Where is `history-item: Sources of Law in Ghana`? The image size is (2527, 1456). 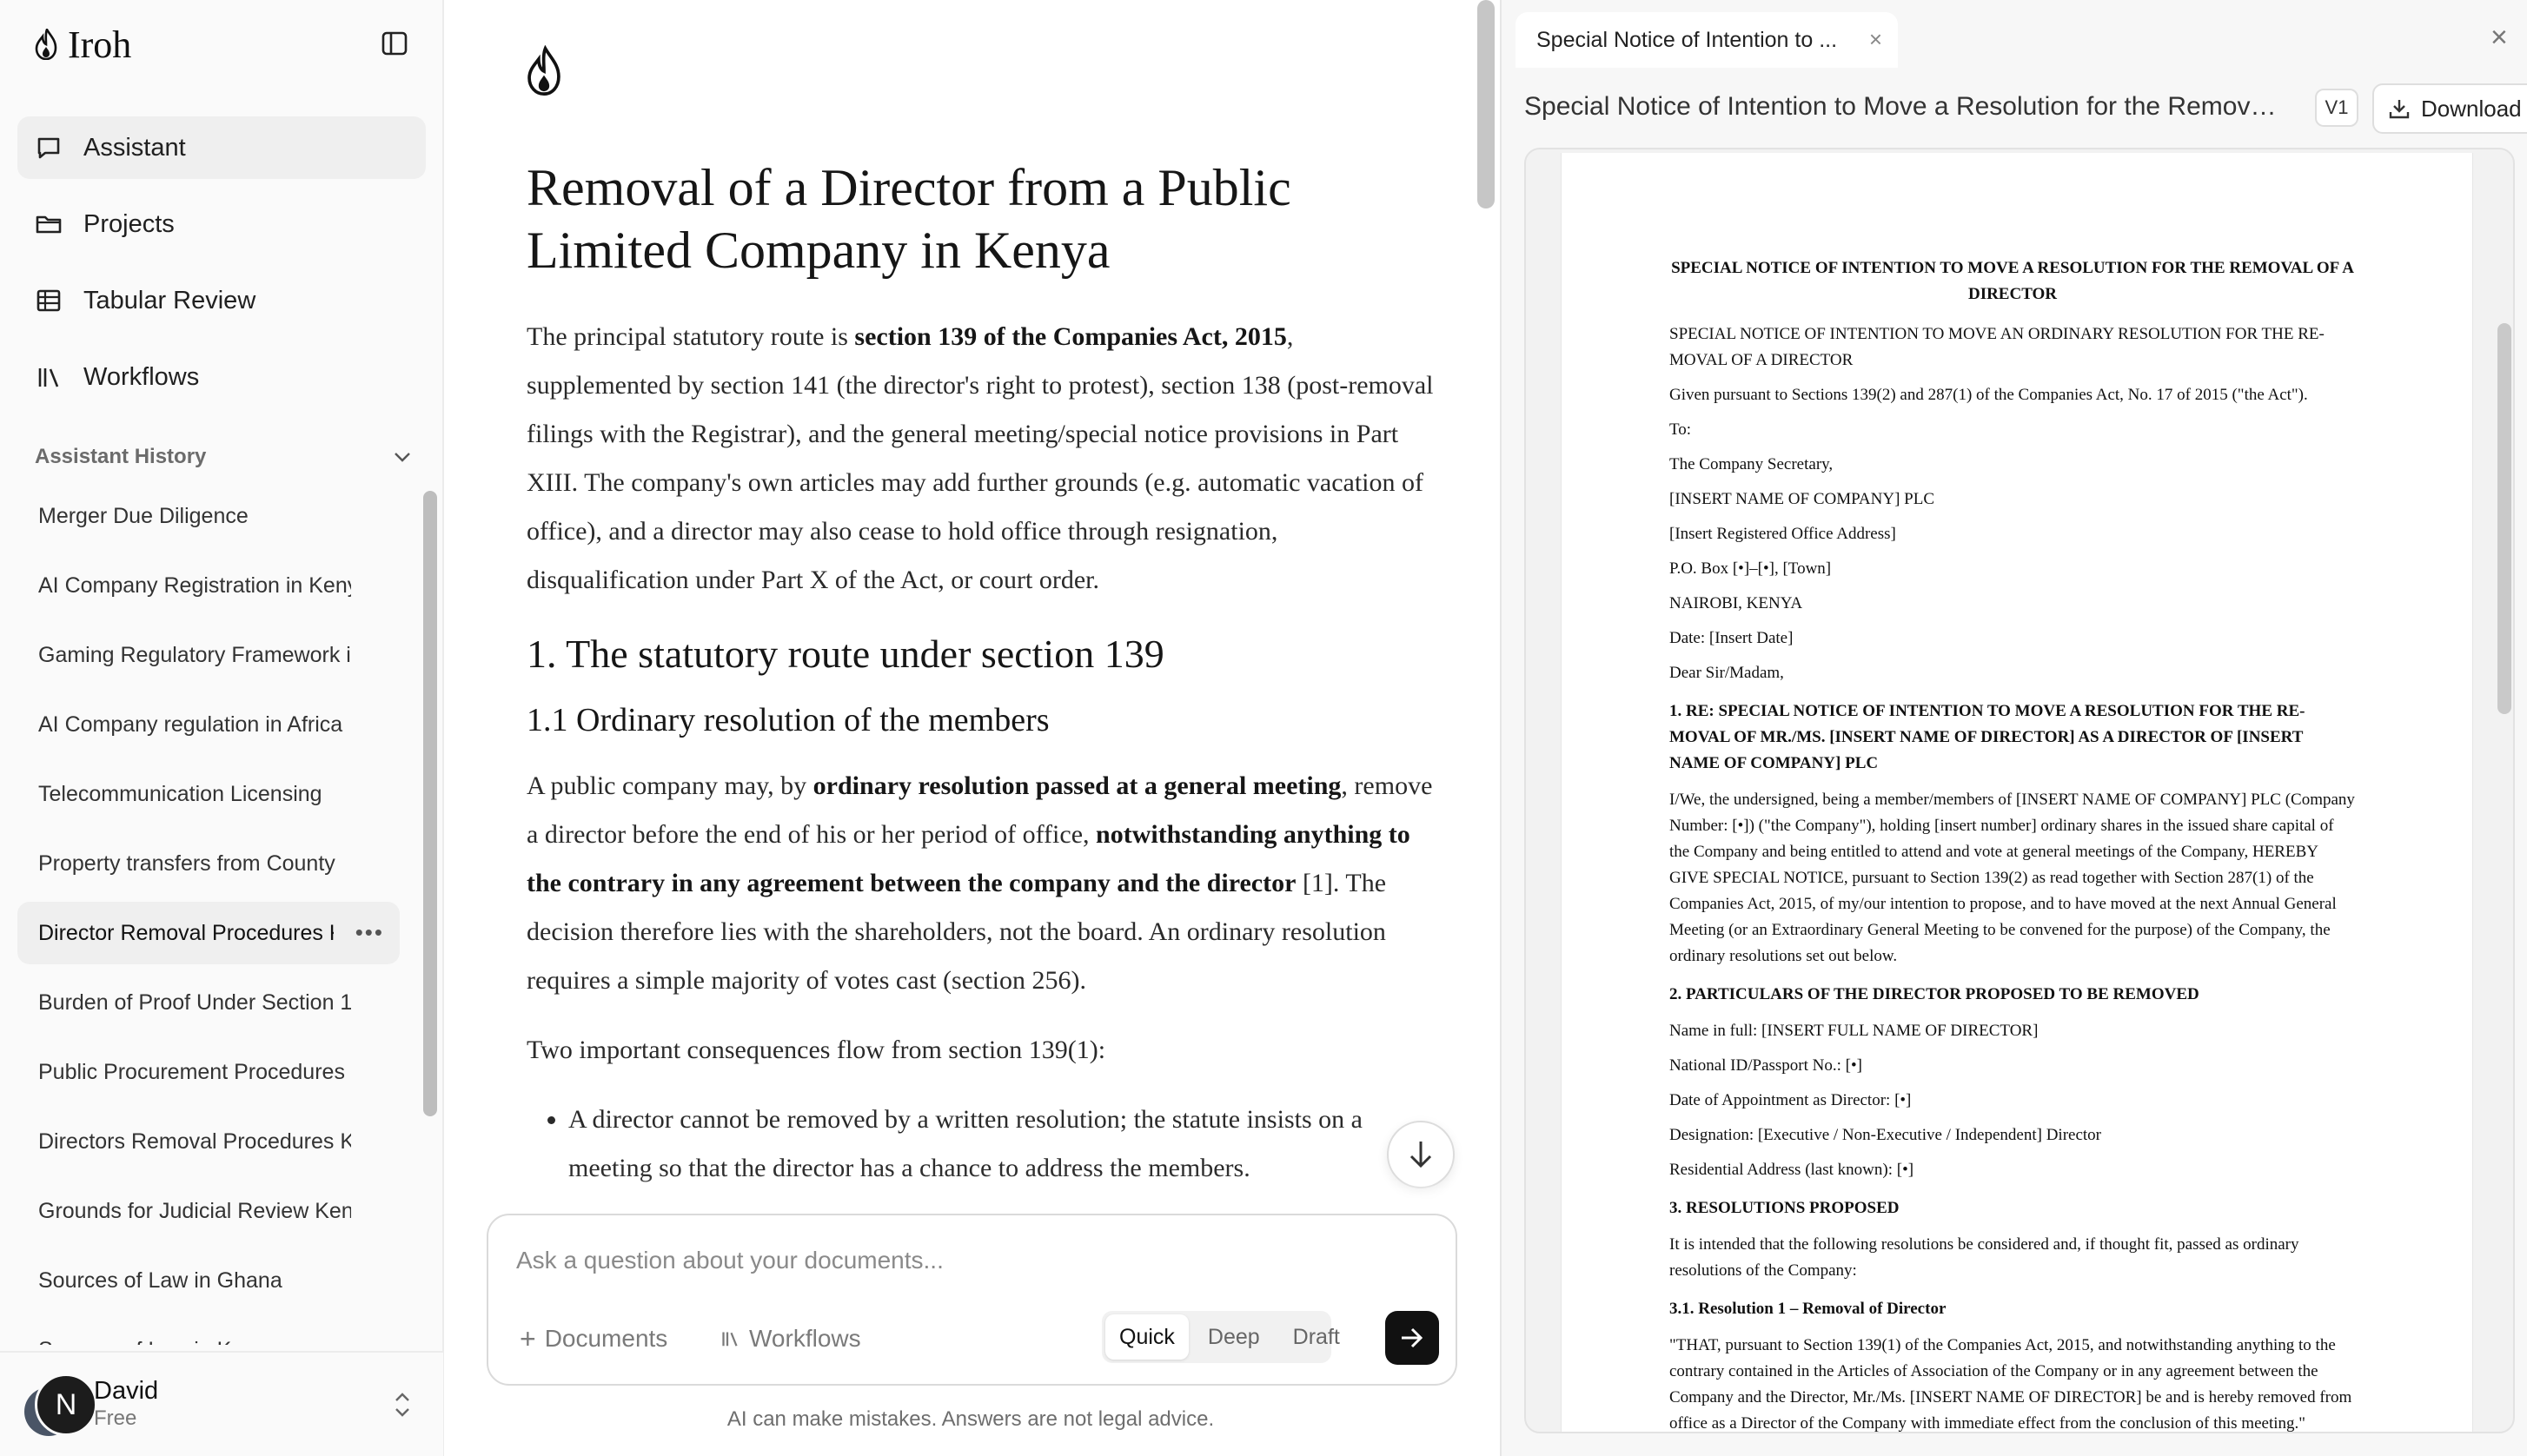 history-item: Sources of Law in Ghana is located at coordinates (208, 1280).